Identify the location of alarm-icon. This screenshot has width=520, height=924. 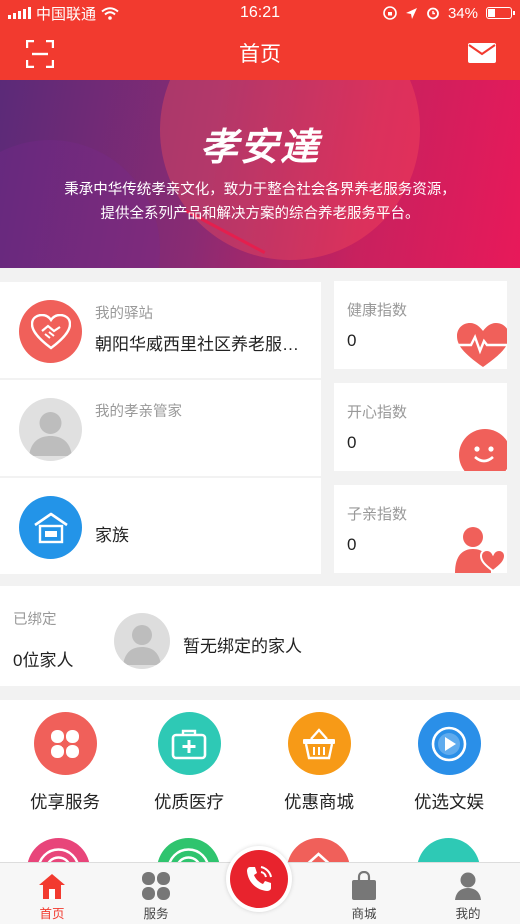
(433, 13).